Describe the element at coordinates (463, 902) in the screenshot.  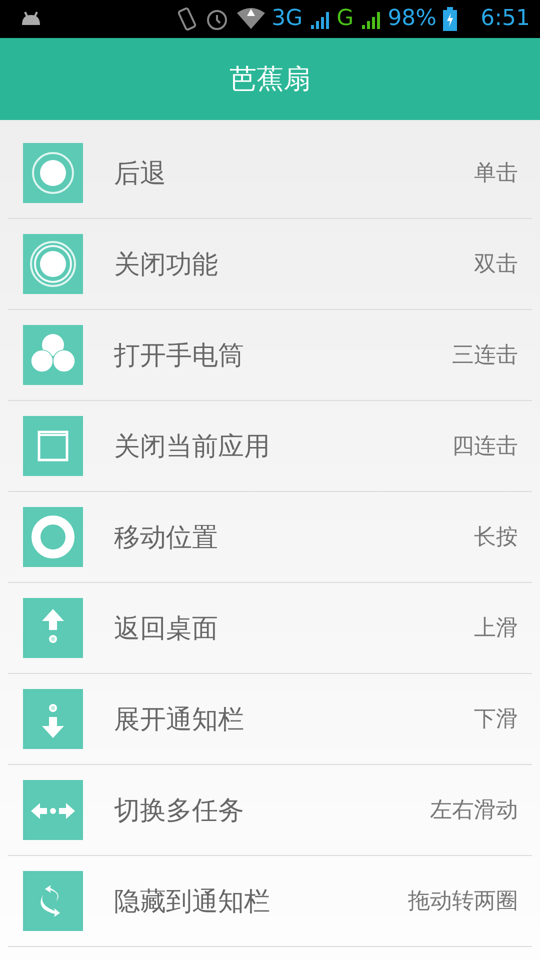
I see `gesture-label: 拖动转两圈` at that location.